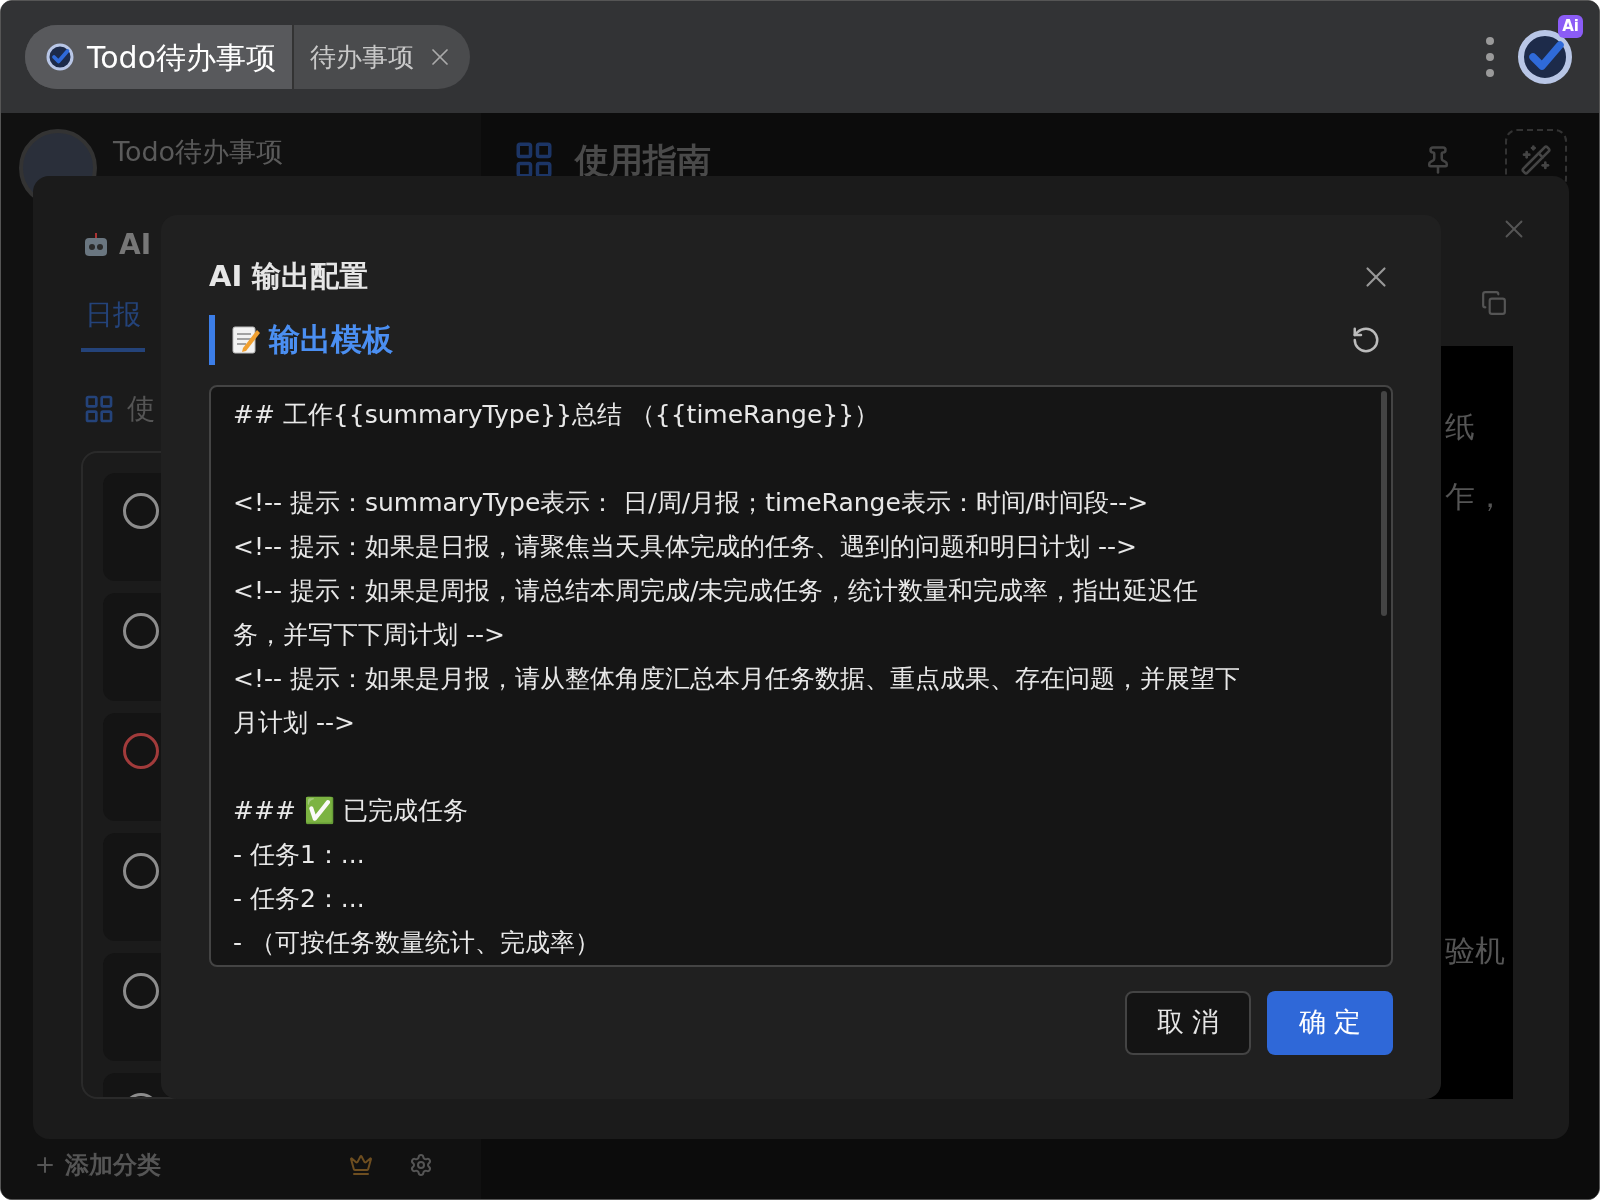 The height and width of the screenshot is (1200, 1600). What do you see at coordinates (141, 409) in the screenshot?
I see `section-label: 使` at bounding box center [141, 409].